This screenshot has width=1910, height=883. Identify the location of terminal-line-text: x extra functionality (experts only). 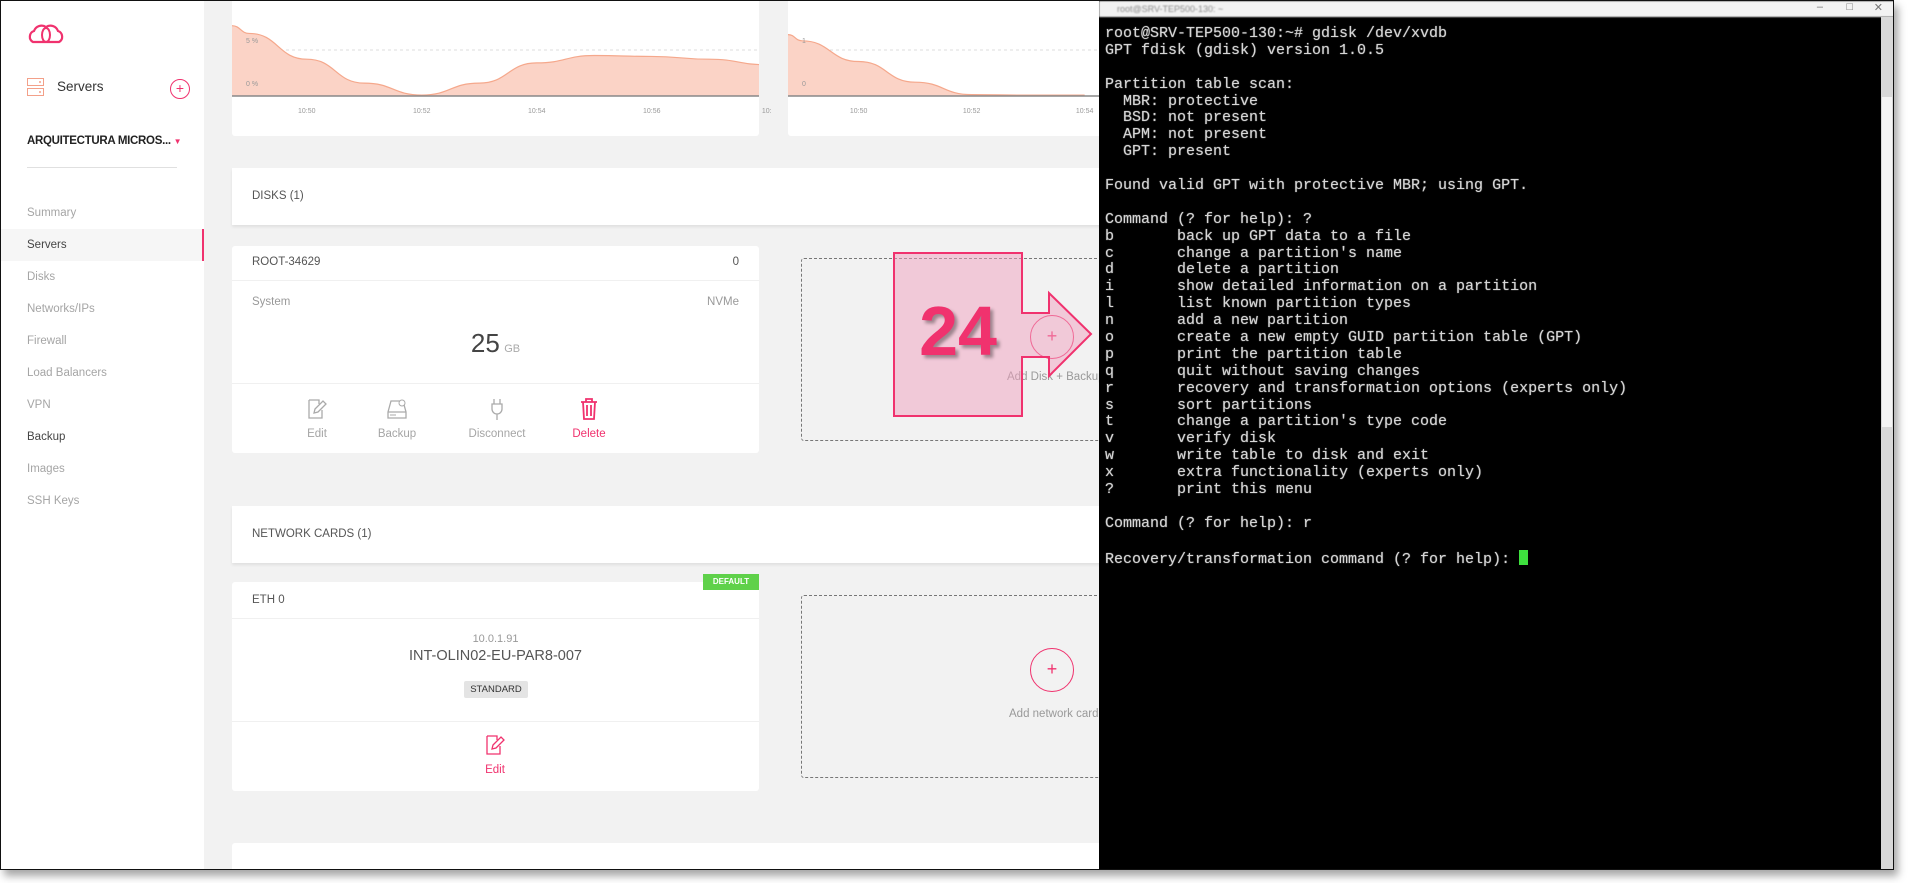
(1294, 473).